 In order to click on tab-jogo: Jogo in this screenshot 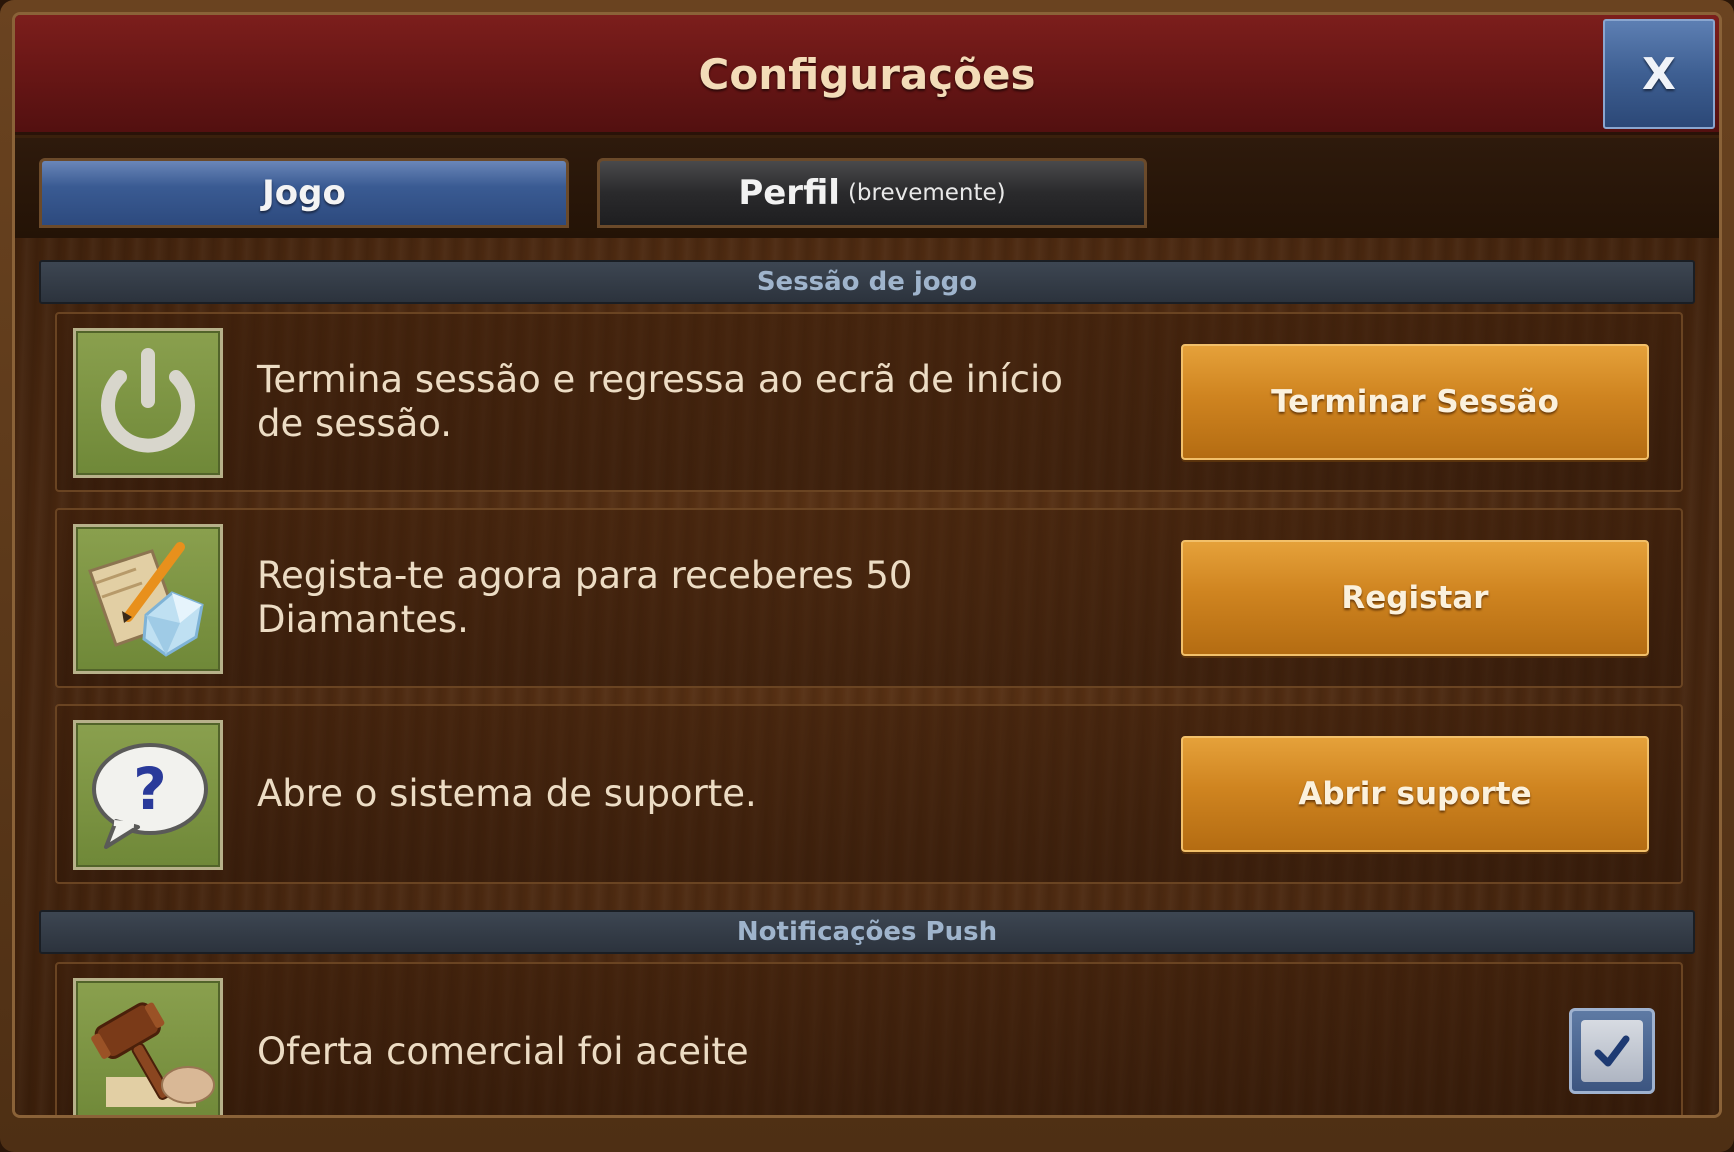, I will do `click(304, 193)`.